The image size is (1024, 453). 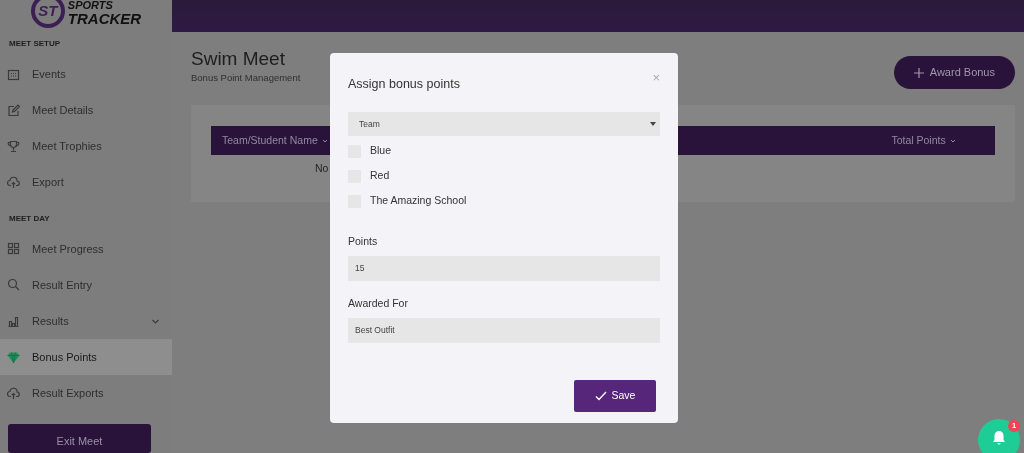 I want to click on exit-button: Exit Meet, so click(x=79, y=438).